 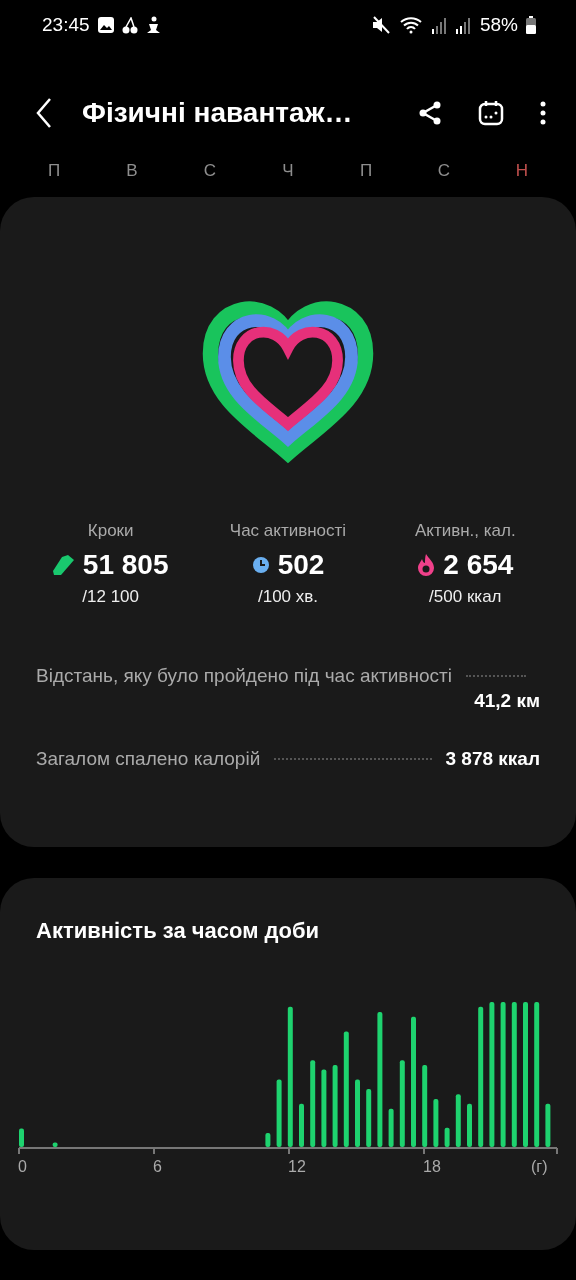 What do you see at coordinates (153, 25) in the screenshot?
I see `figure-icon` at bounding box center [153, 25].